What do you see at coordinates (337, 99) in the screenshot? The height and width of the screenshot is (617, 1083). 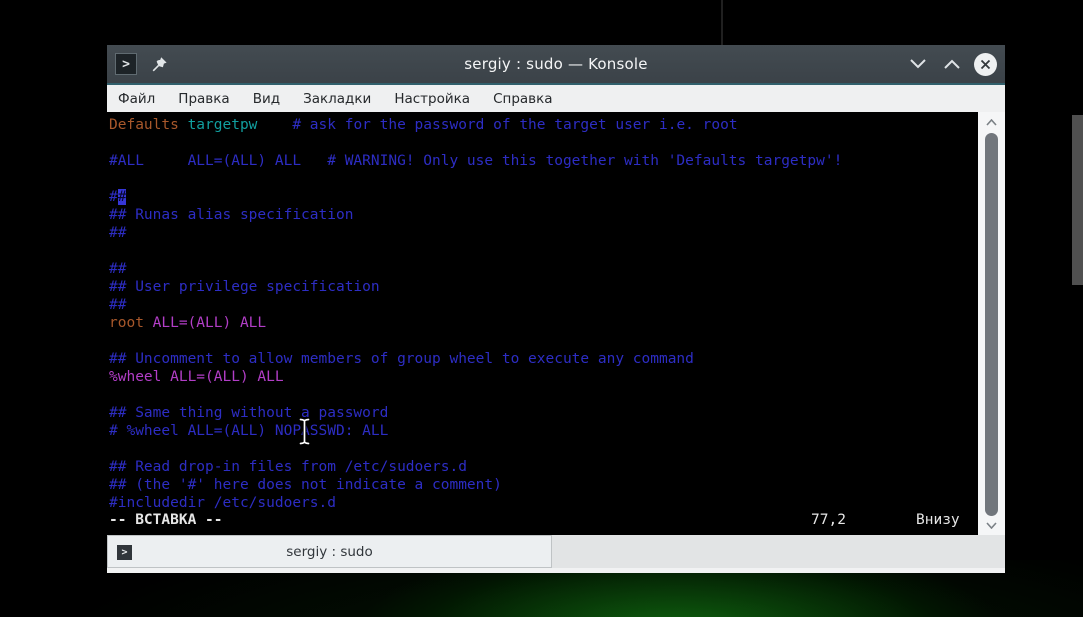 I see `menu-bookmarks: Закладки` at bounding box center [337, 99].